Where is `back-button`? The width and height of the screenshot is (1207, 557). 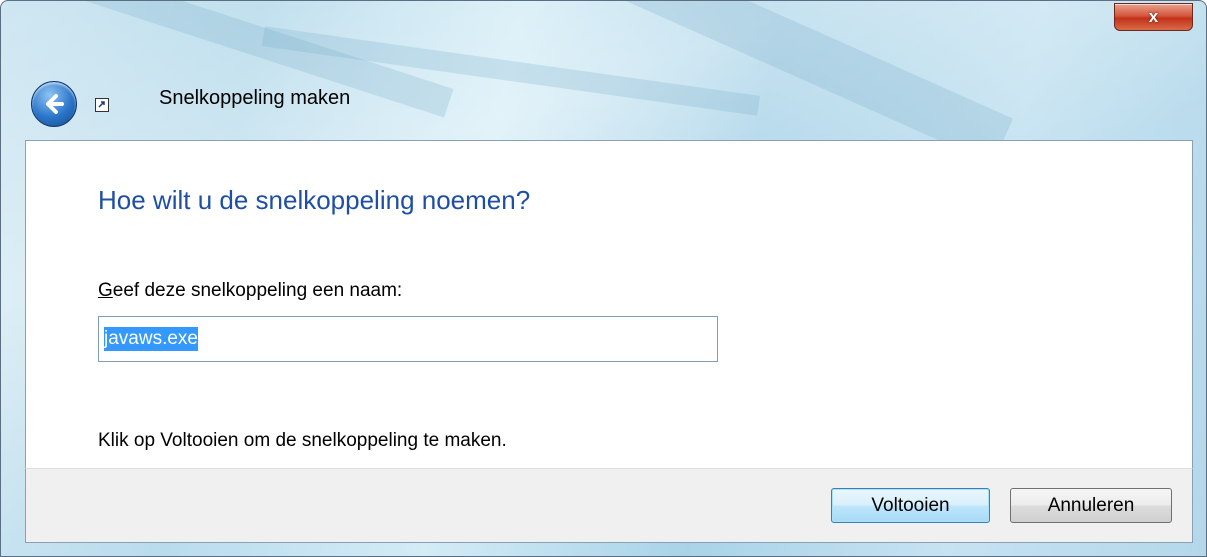 back-button is located at coordinates (54, 104).